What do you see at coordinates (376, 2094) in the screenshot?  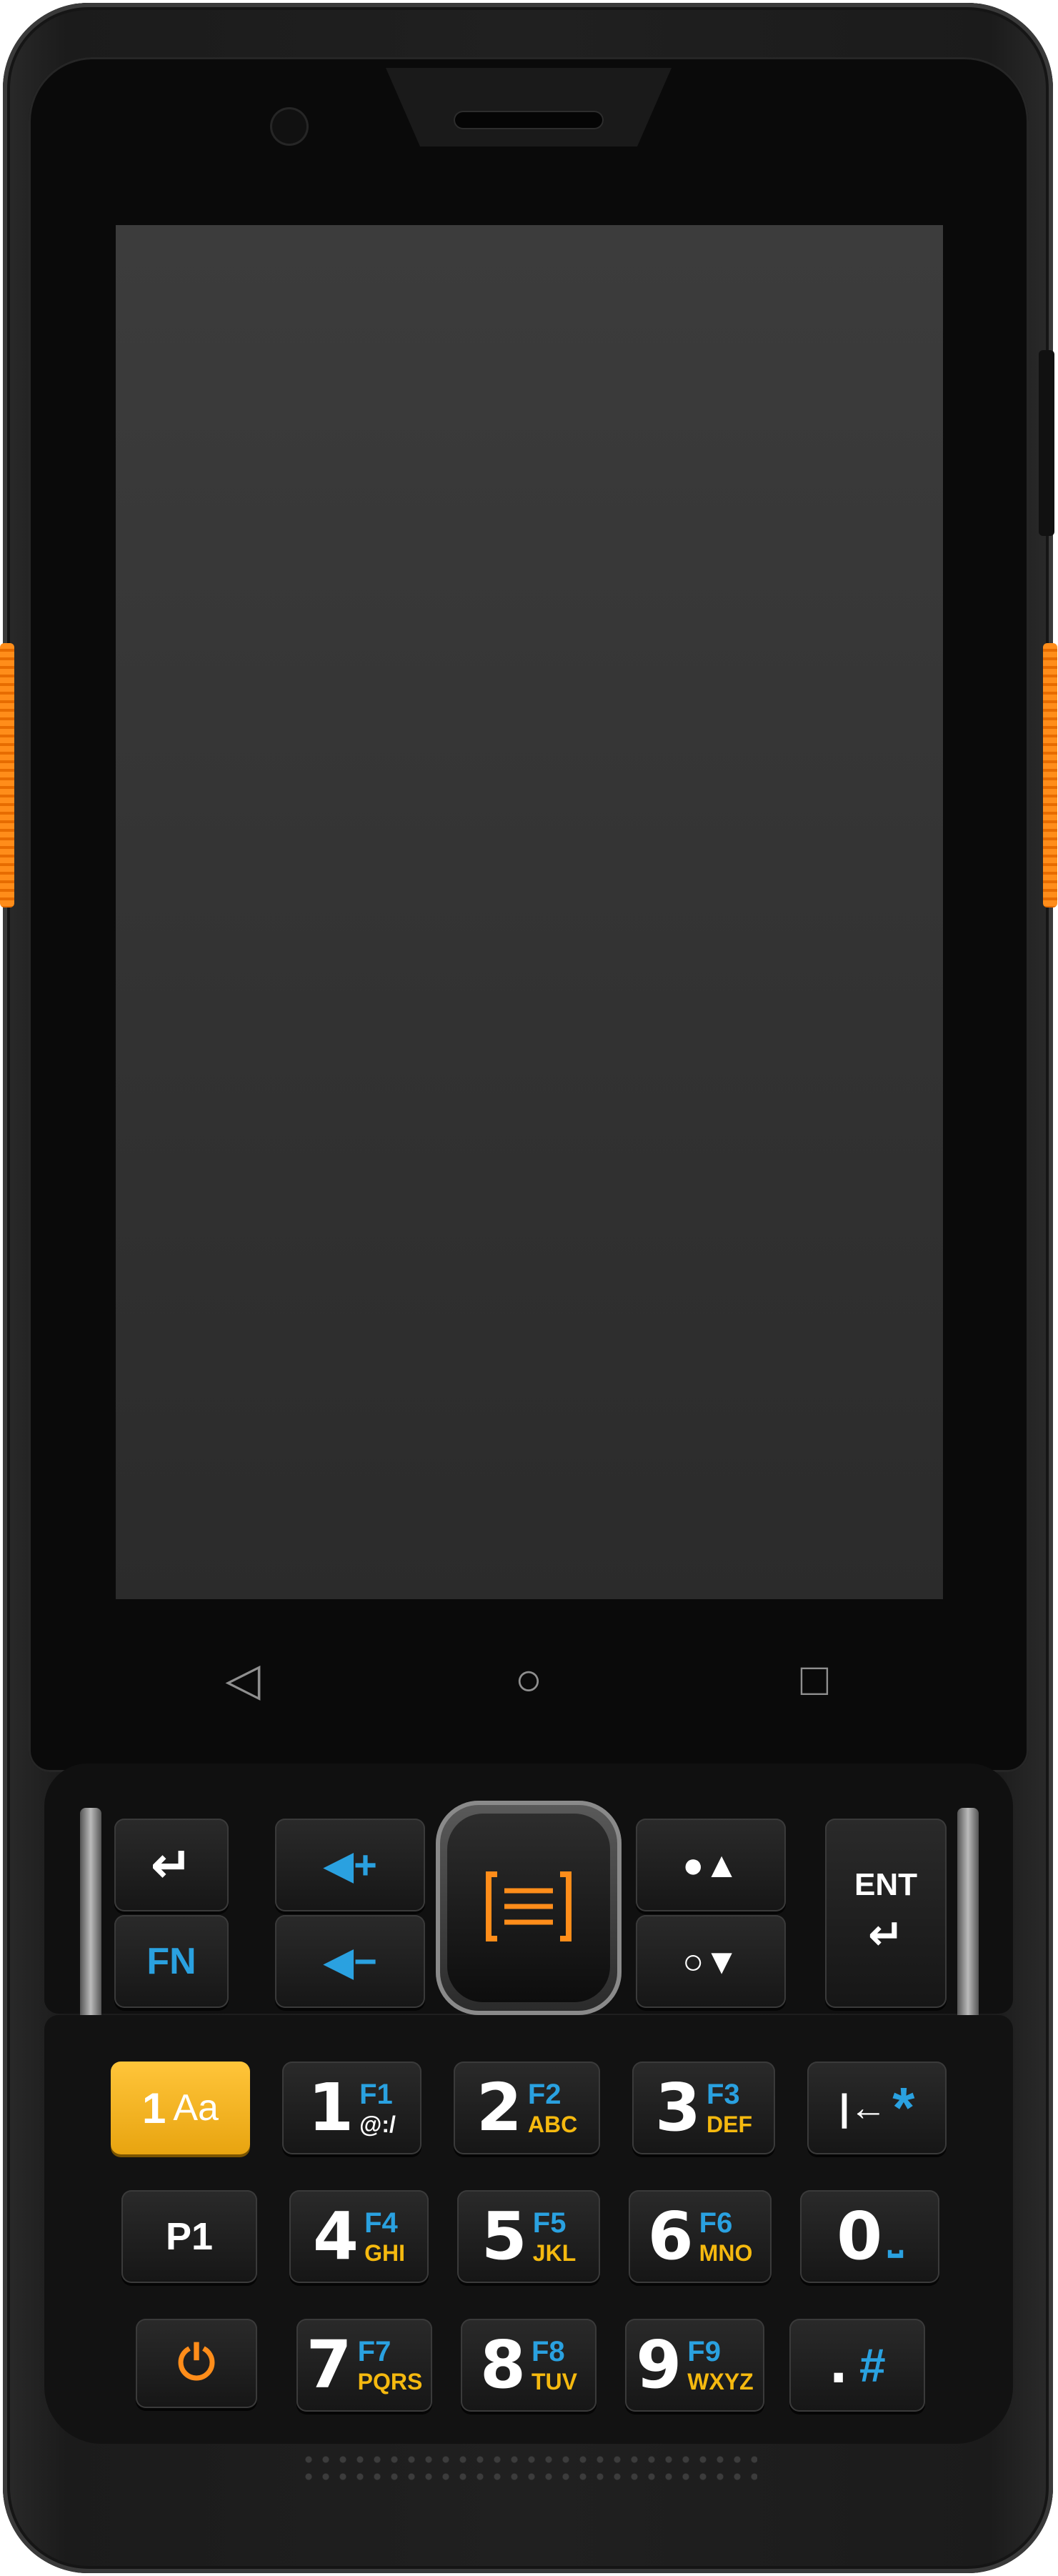 I see `key-1-fn: F1` at bounding box center [376, 2094].